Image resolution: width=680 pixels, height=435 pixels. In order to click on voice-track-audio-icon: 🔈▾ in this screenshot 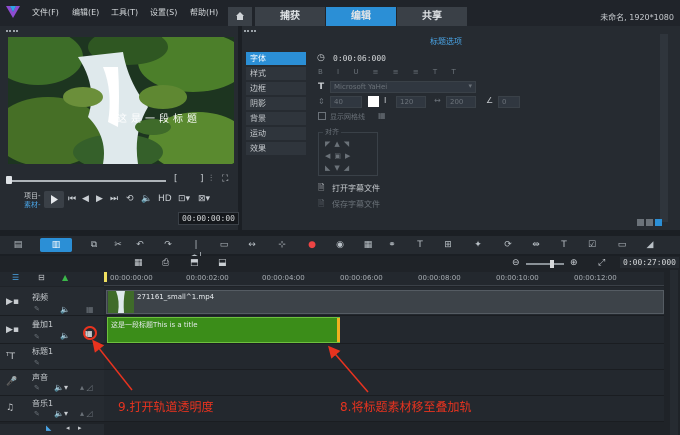, I will do `click(61, 387)`.